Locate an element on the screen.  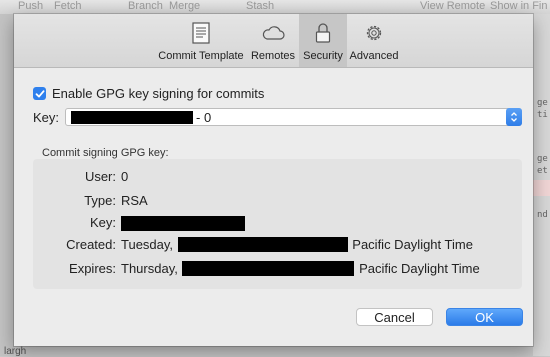
checkmark-icon is located at coordinates (39, 93).